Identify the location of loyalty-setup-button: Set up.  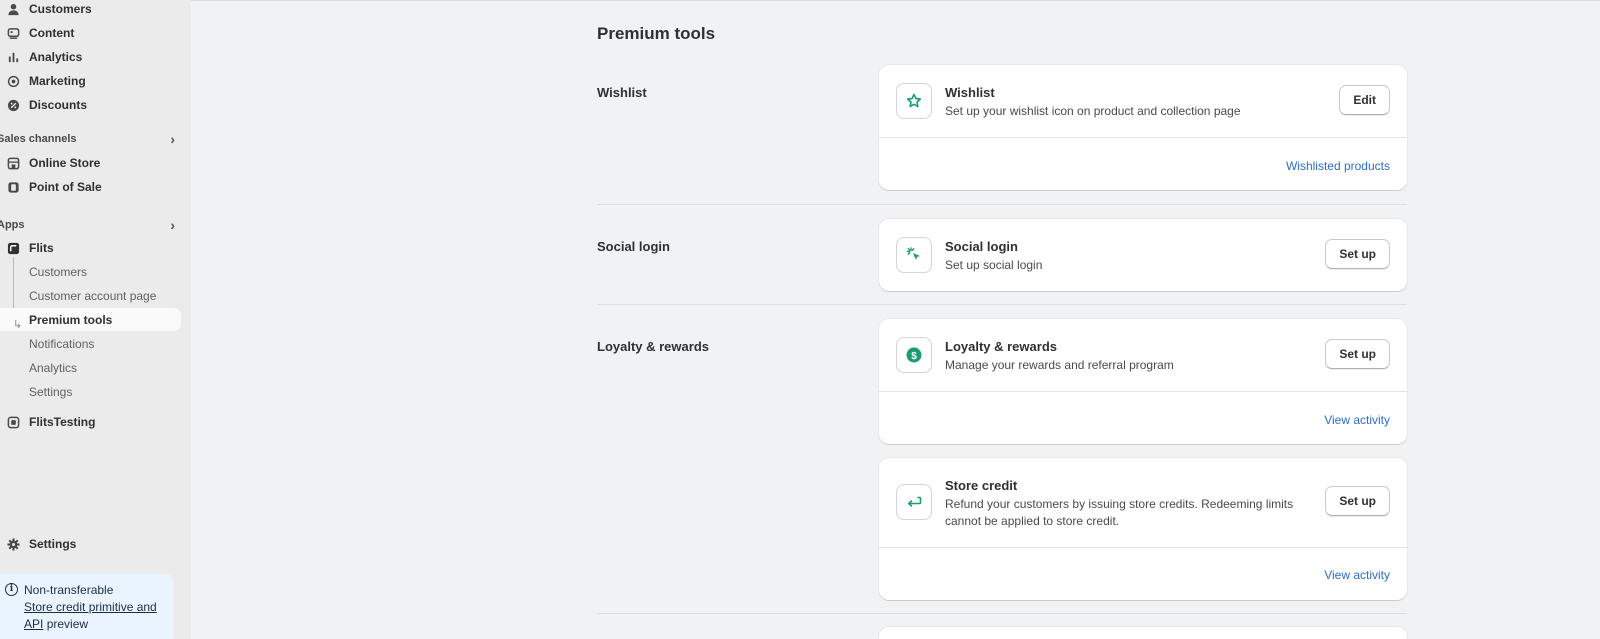
(1357, 354).